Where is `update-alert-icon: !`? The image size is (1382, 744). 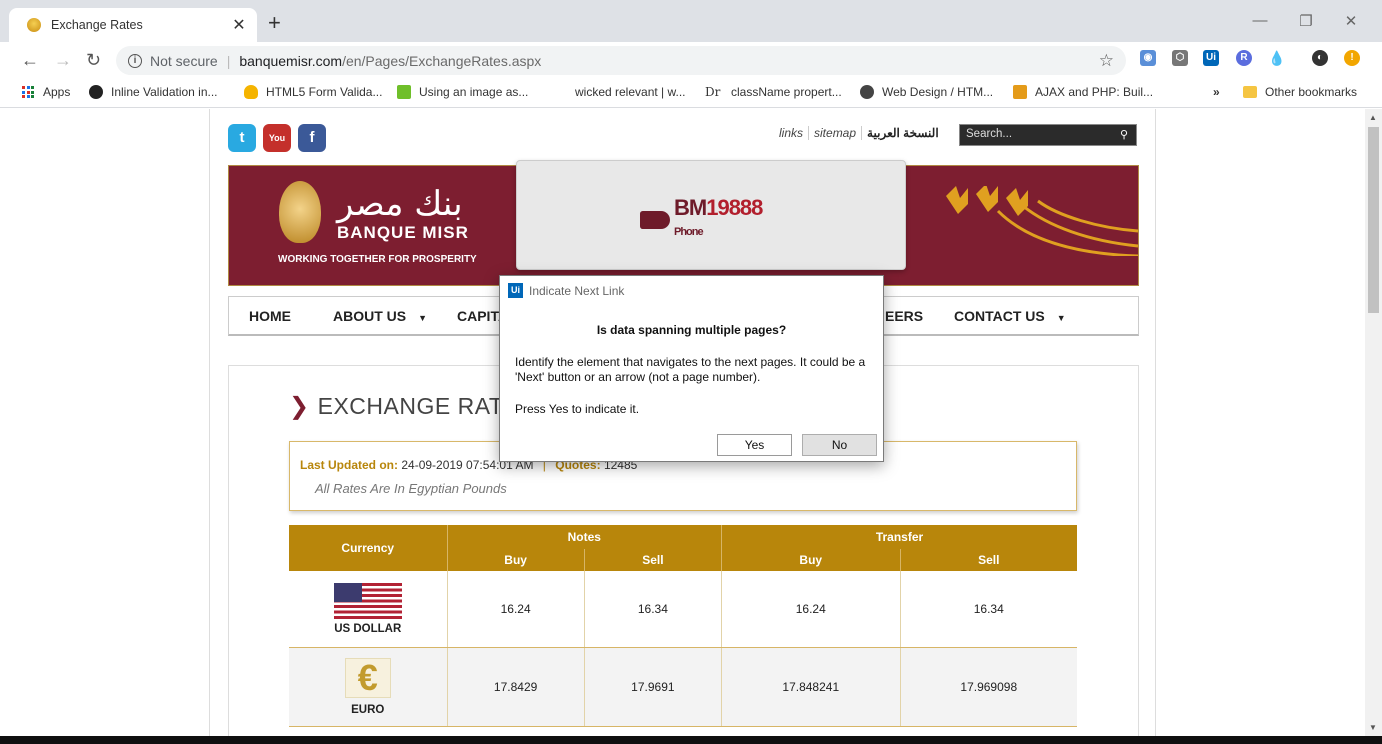 update-alert-icon: ! is located at coordinates (1352, 58).